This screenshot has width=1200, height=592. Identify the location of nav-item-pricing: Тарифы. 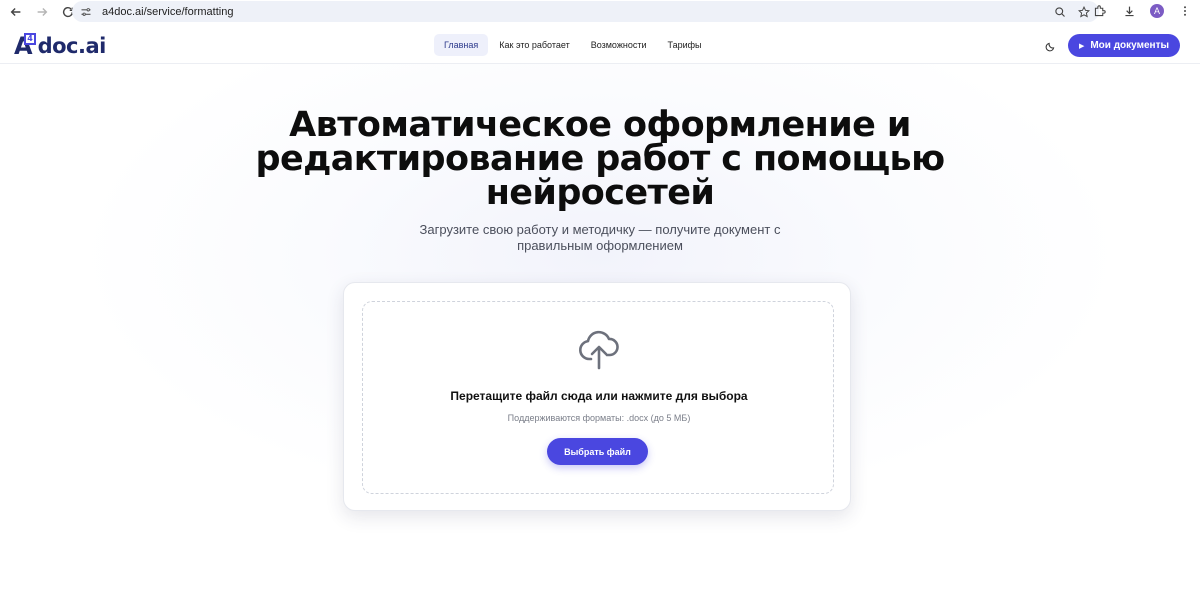
(684, 45).